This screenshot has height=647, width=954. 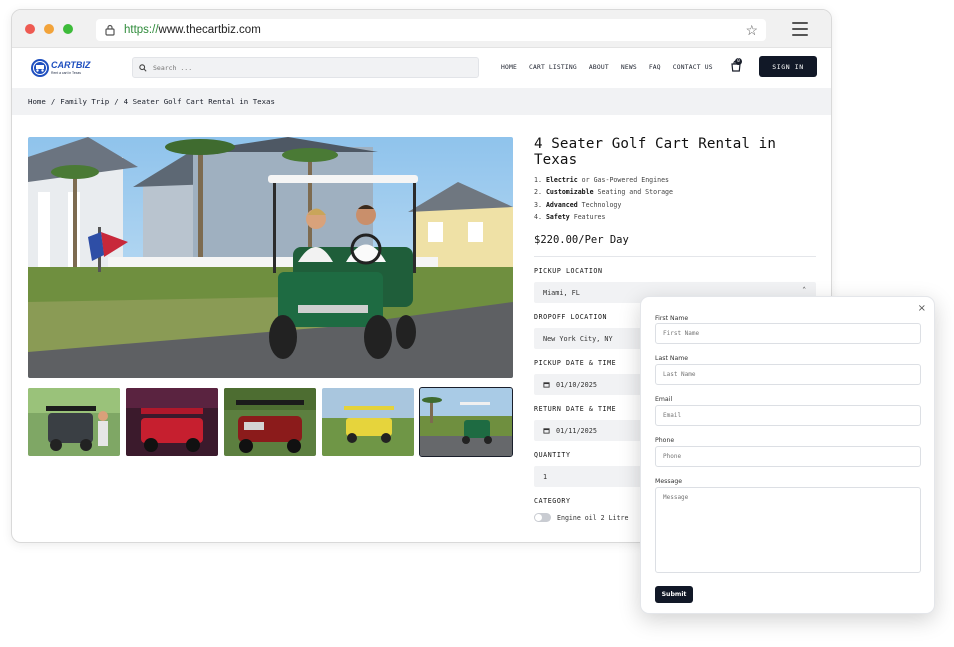 I want to click on phone-field, so click(x=788, y=456).